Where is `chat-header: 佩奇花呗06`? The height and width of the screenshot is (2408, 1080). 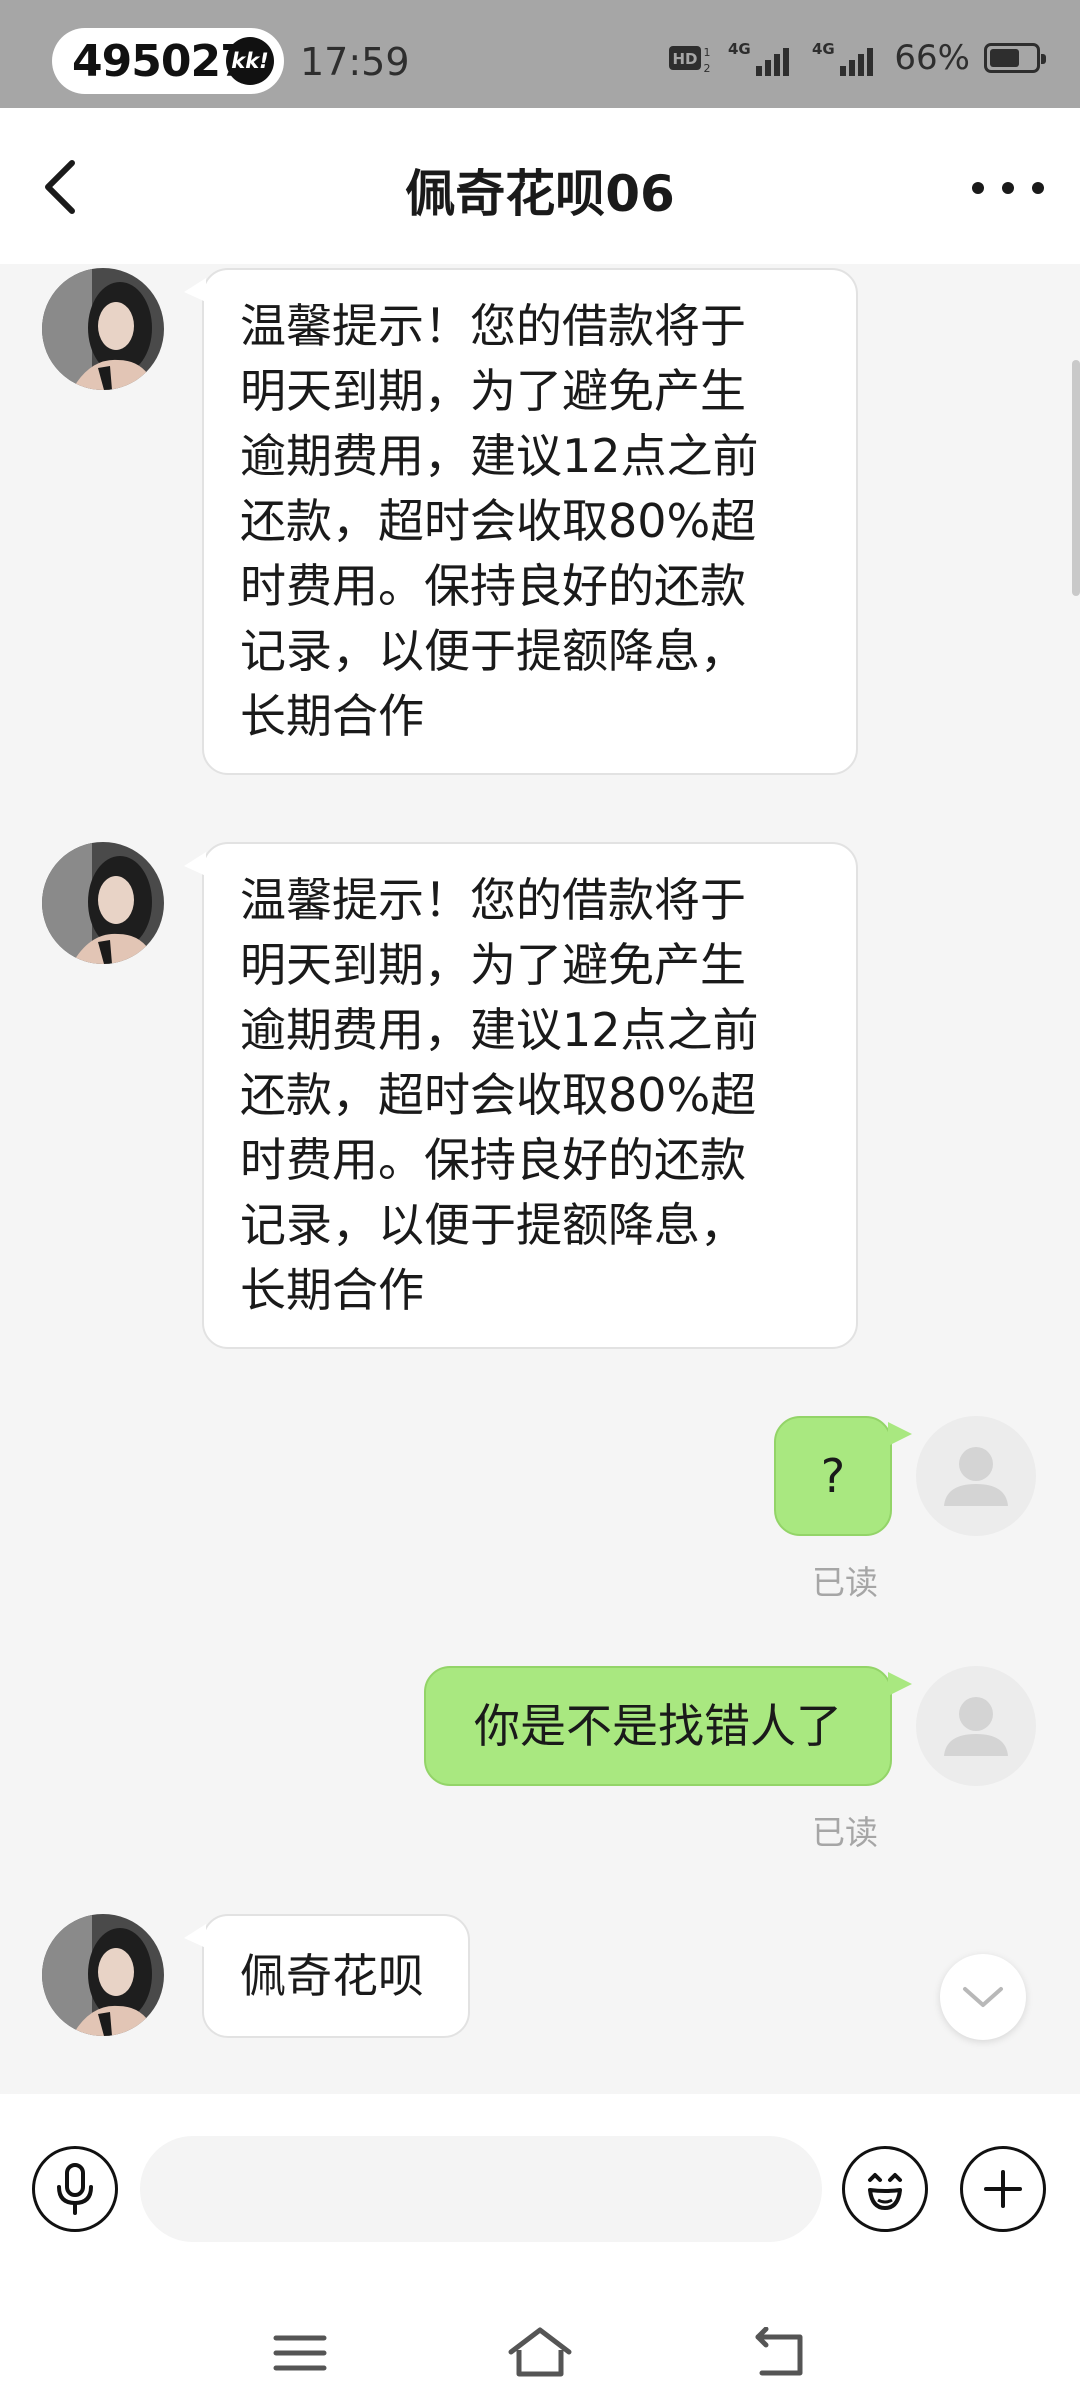 chat-header: 佩奇花呗06 is located at coordinates (540, 186).